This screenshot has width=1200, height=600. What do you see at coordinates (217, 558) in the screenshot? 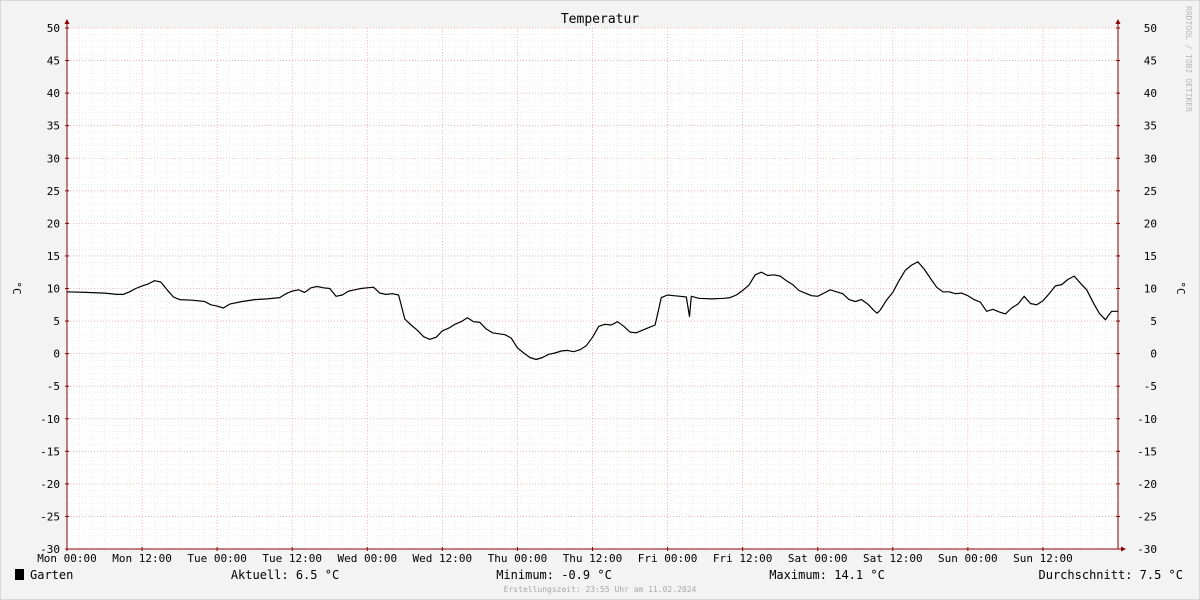
I see `x-tick-label: Tue 00:00` at bounding box center [217, 558].